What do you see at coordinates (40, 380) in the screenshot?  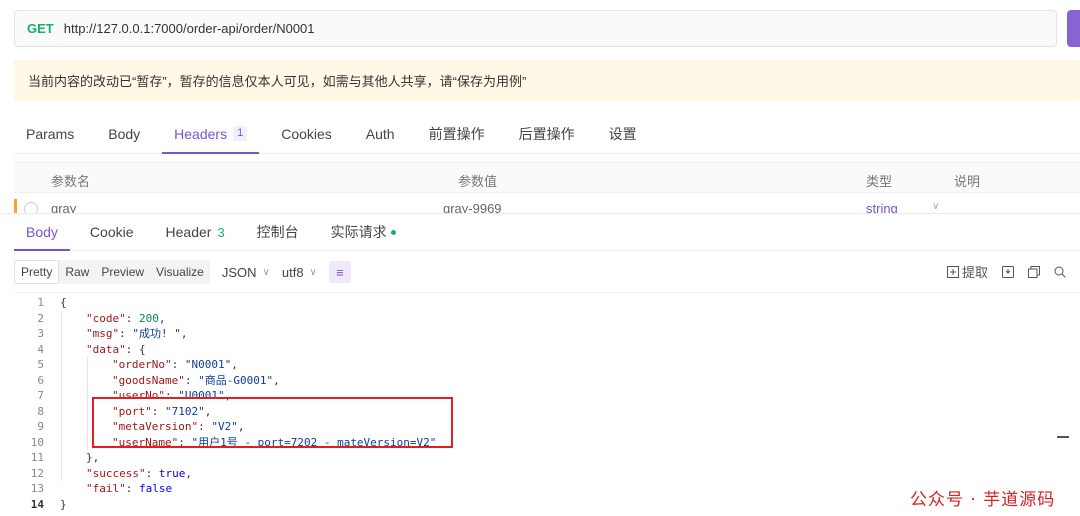 I see `line-number: 6` at bounding box center [40, 380].